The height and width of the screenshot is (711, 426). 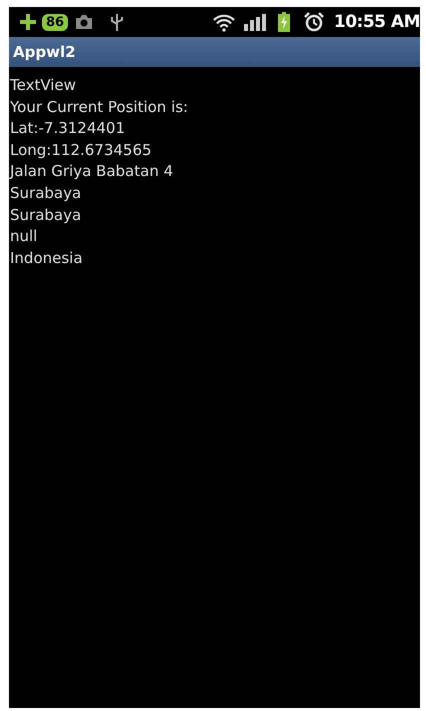 I want to click on text-line: Lat:-7.3124401, so click(x=68, y=129).